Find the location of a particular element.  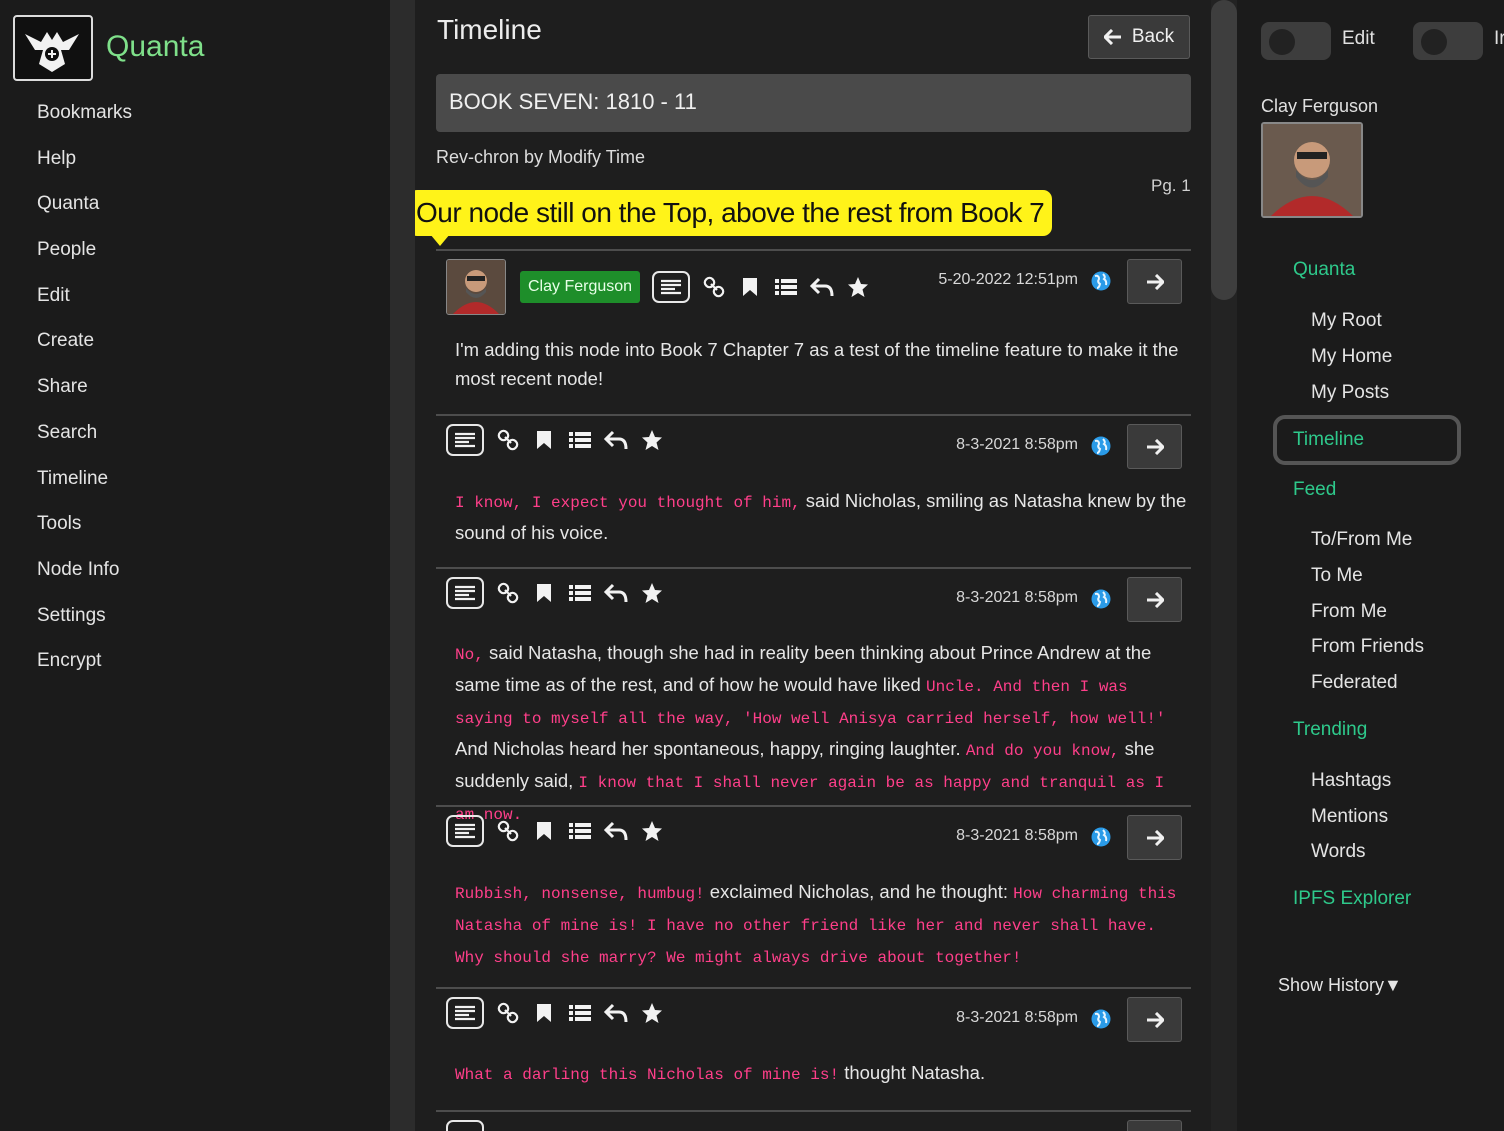

nav-to-me: To Me is located at coordinates (1337, 576).